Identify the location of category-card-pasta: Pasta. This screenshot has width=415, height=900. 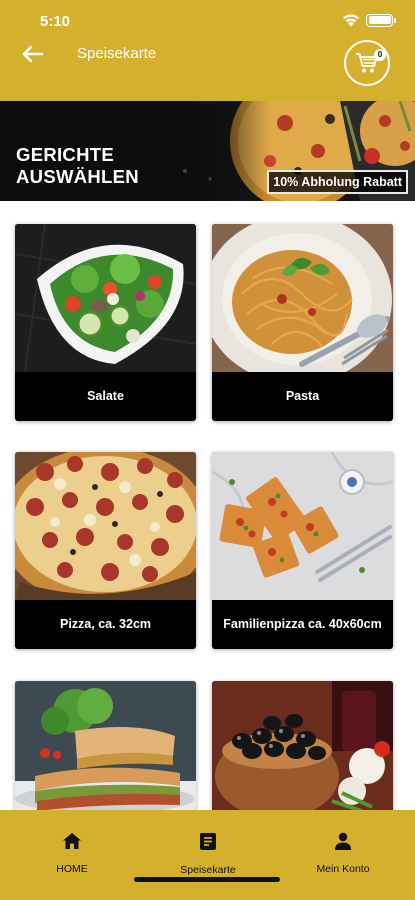
(302, 322).